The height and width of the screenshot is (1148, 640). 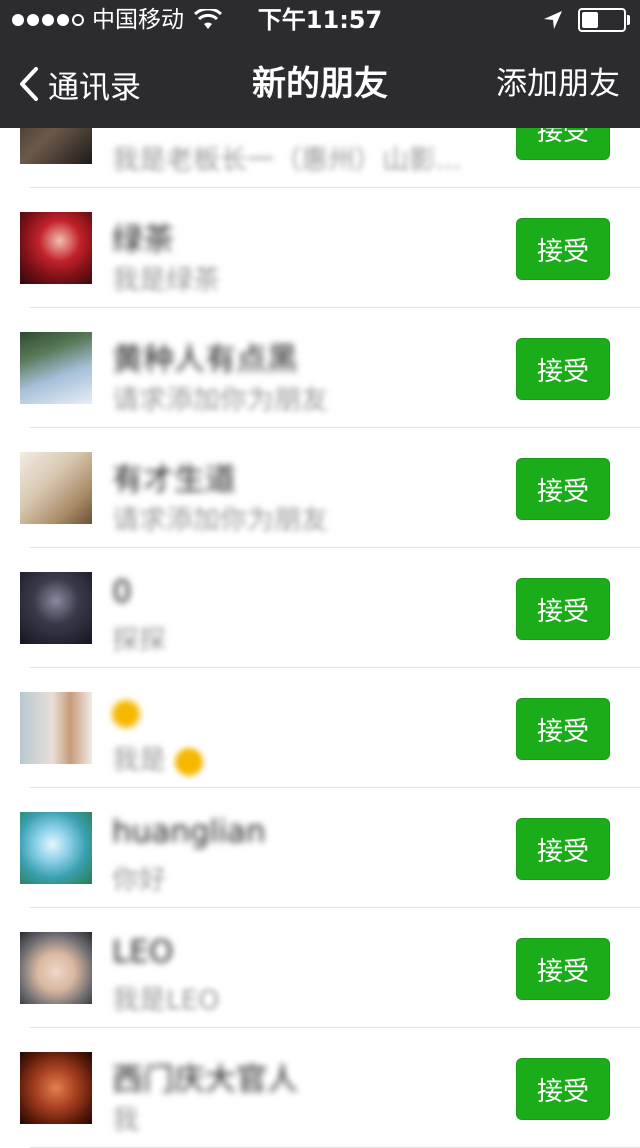 I want to click on navigation-bar: 通讯录 新的朋友 添加朋友, so click(x=320, y=84).